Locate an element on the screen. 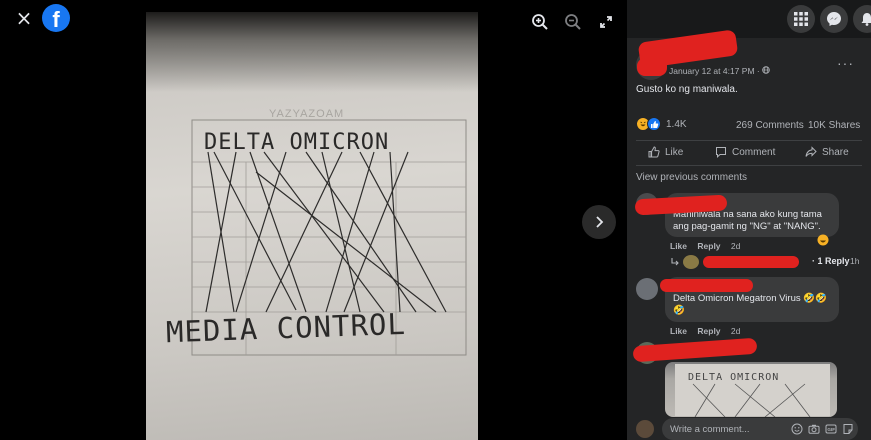 The height and width of the screenshot is (440, 871). gif-icon: GIF is located at coordinates (831, 429).